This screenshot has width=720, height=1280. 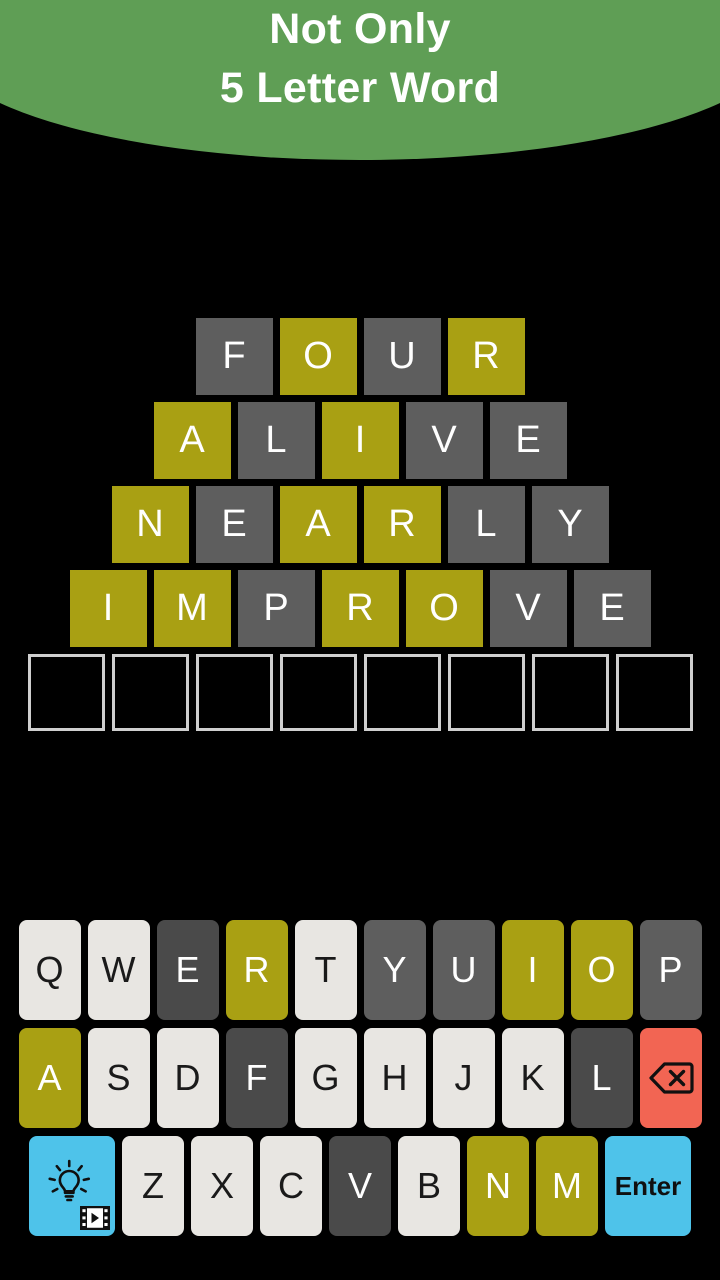 I want to click on key-p: P, so click(x=670, y=970).